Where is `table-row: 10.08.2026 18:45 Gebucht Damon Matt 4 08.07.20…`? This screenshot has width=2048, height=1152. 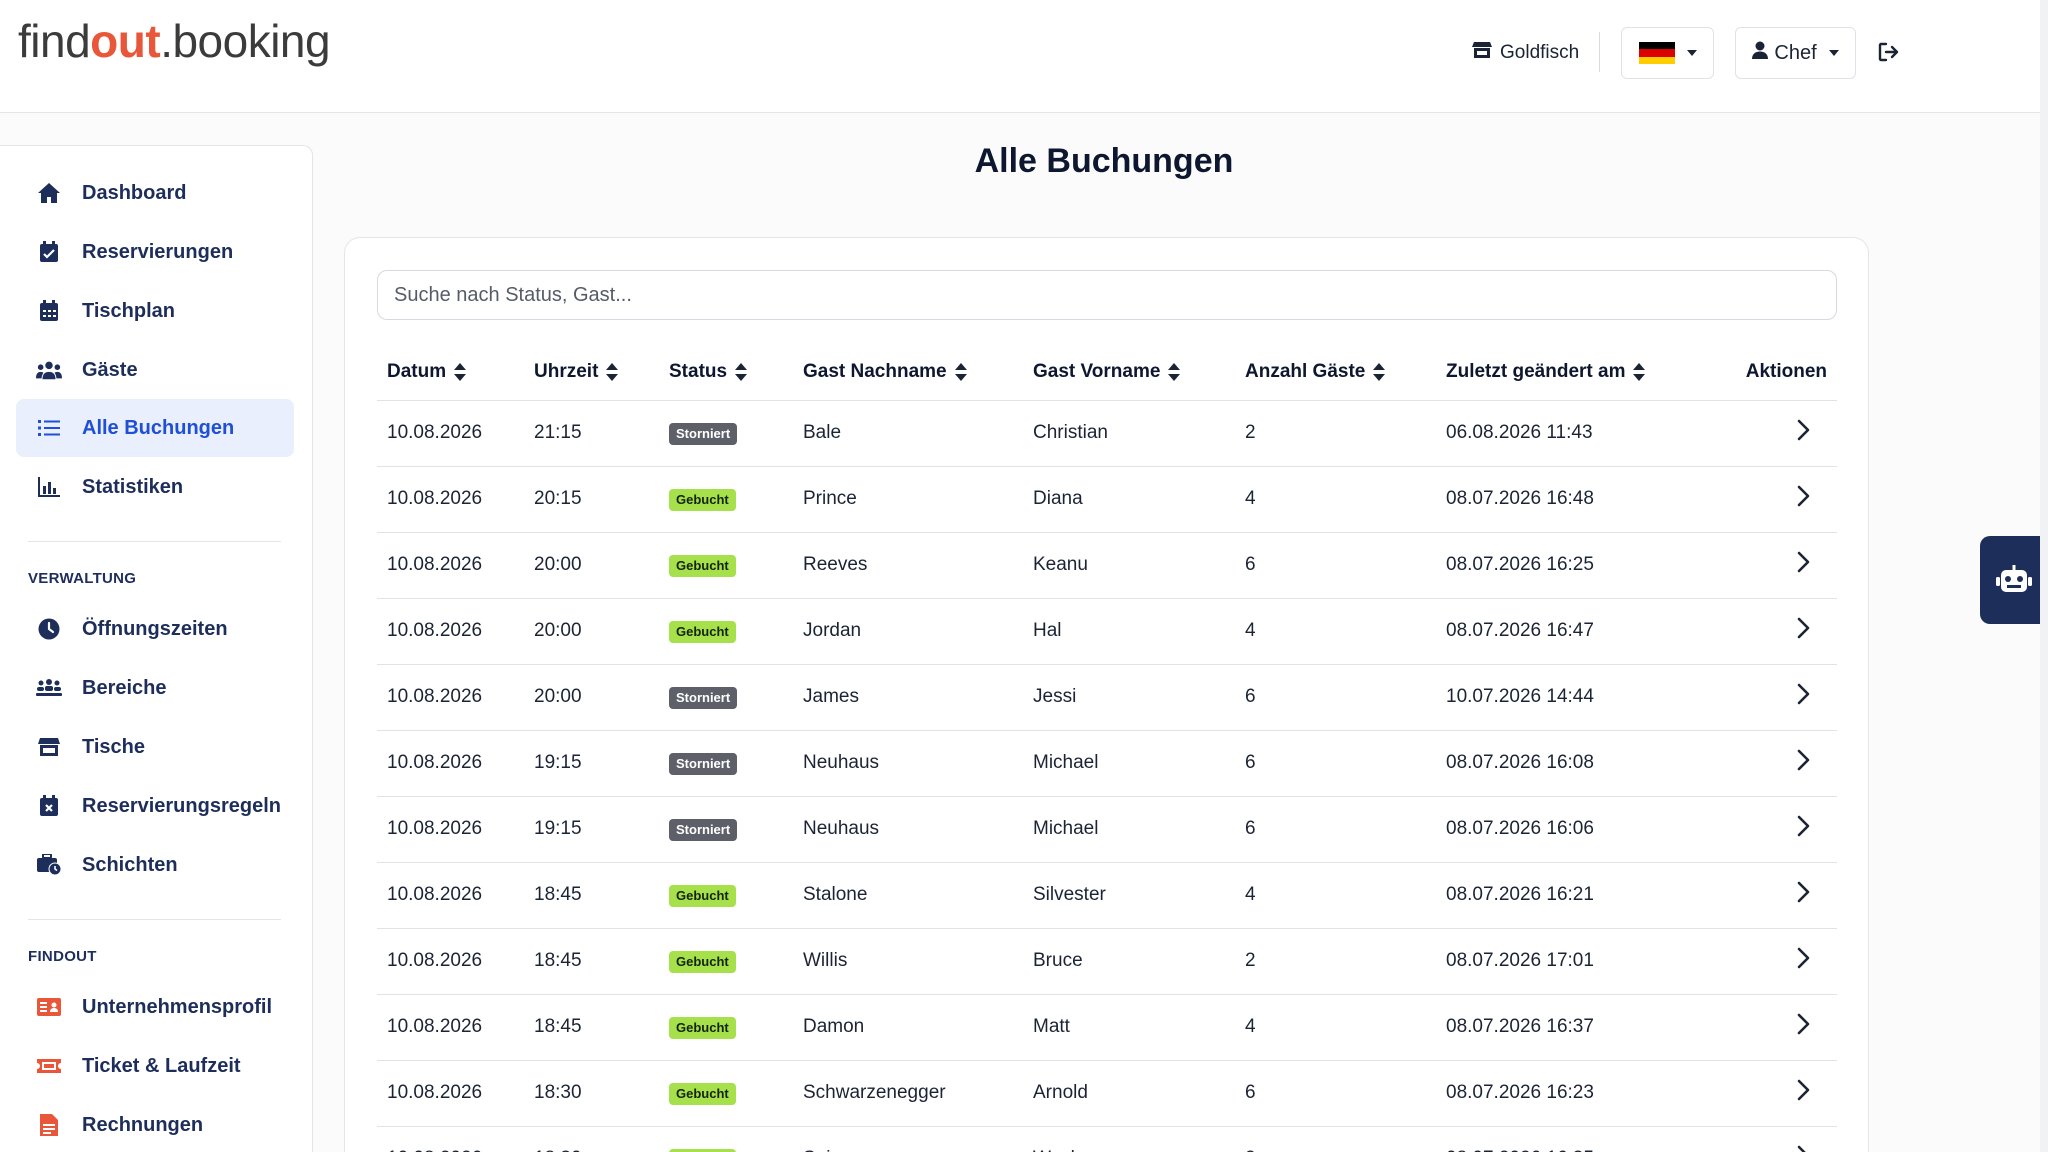
table-row: 10.08.2026 18:45 Gebucht Damon Matt 4 08.07.20… is located at coordinates (1107, 1027).